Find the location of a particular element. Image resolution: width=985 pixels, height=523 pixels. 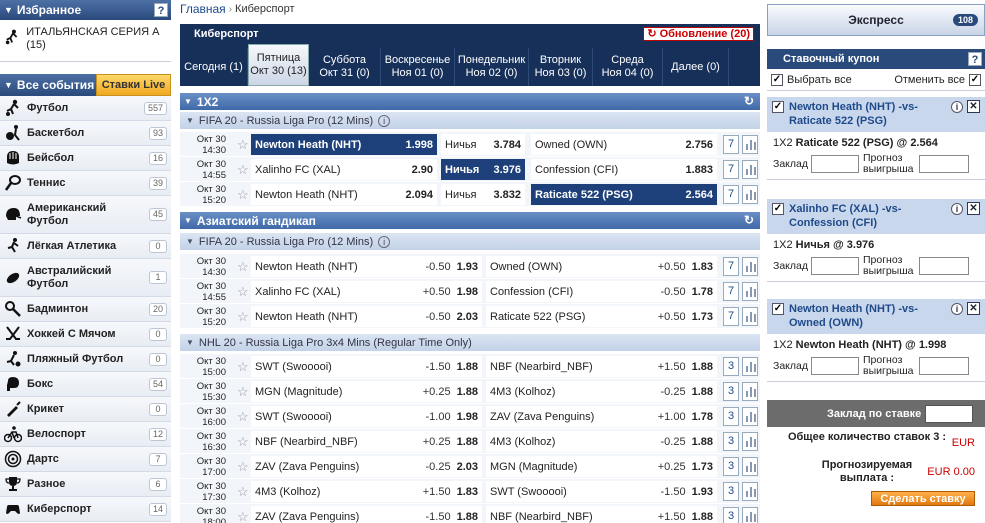

home-odds-button: MGN (Magnitude) +0.25 1.88 is located at coordinates (366, 391).